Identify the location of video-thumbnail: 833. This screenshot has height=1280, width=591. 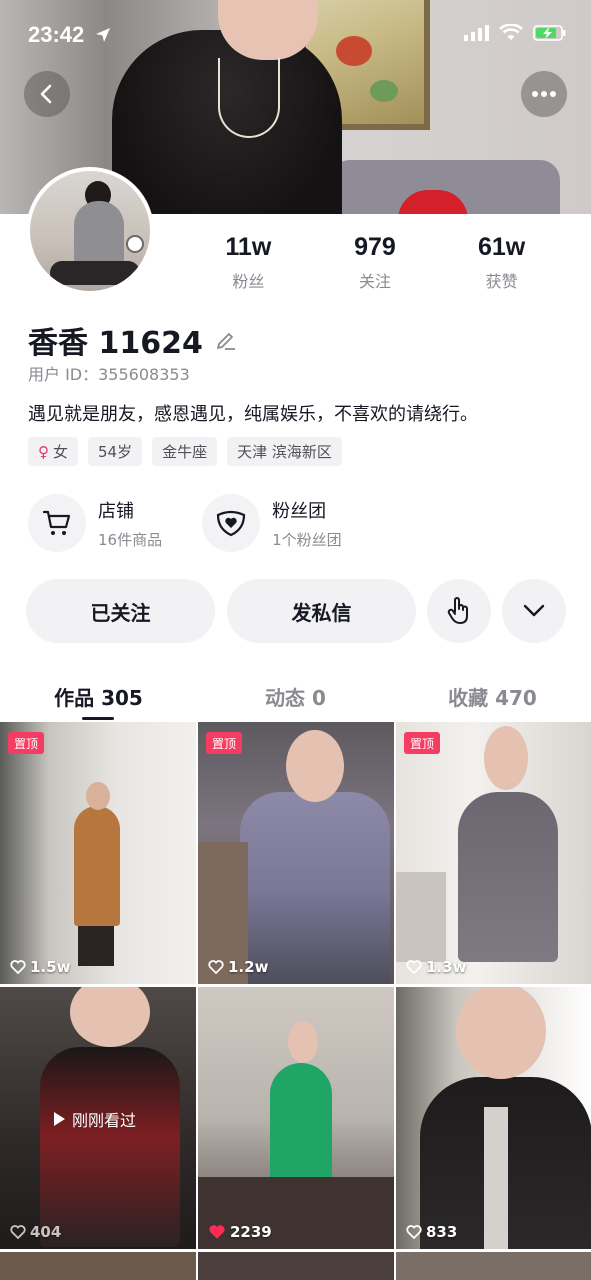
(493, 1118).